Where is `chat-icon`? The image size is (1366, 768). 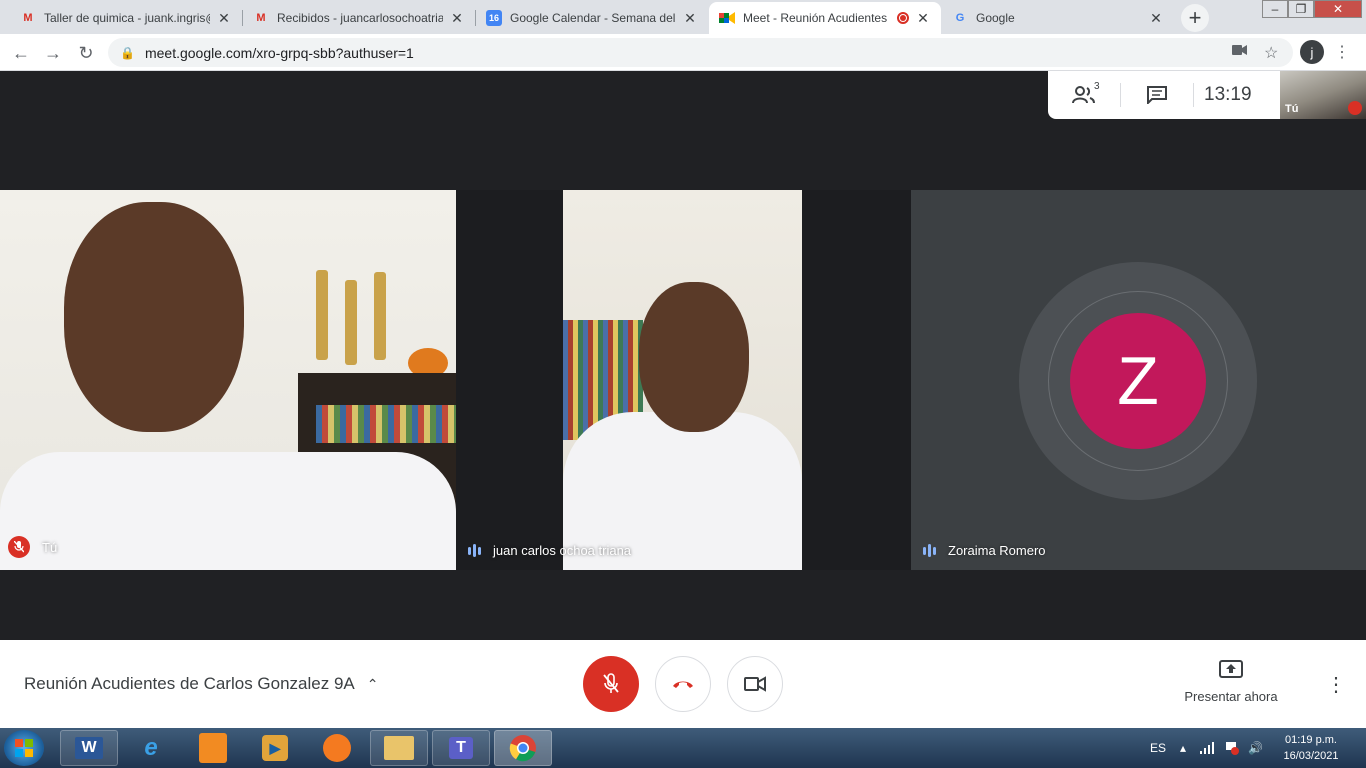 chat-icon is located at coordinates (1157, 95).